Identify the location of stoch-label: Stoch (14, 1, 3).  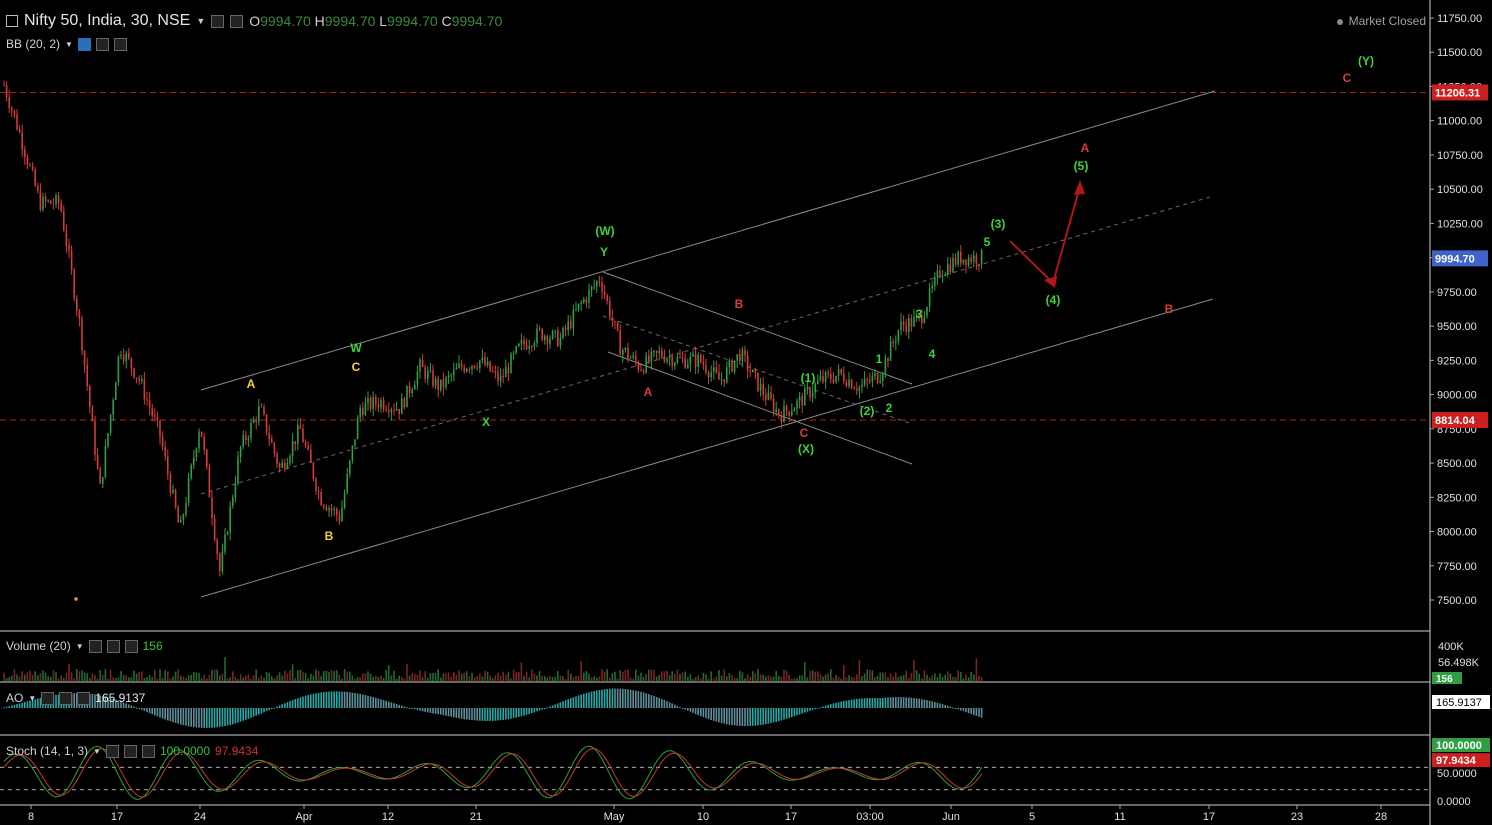
(47, 751).